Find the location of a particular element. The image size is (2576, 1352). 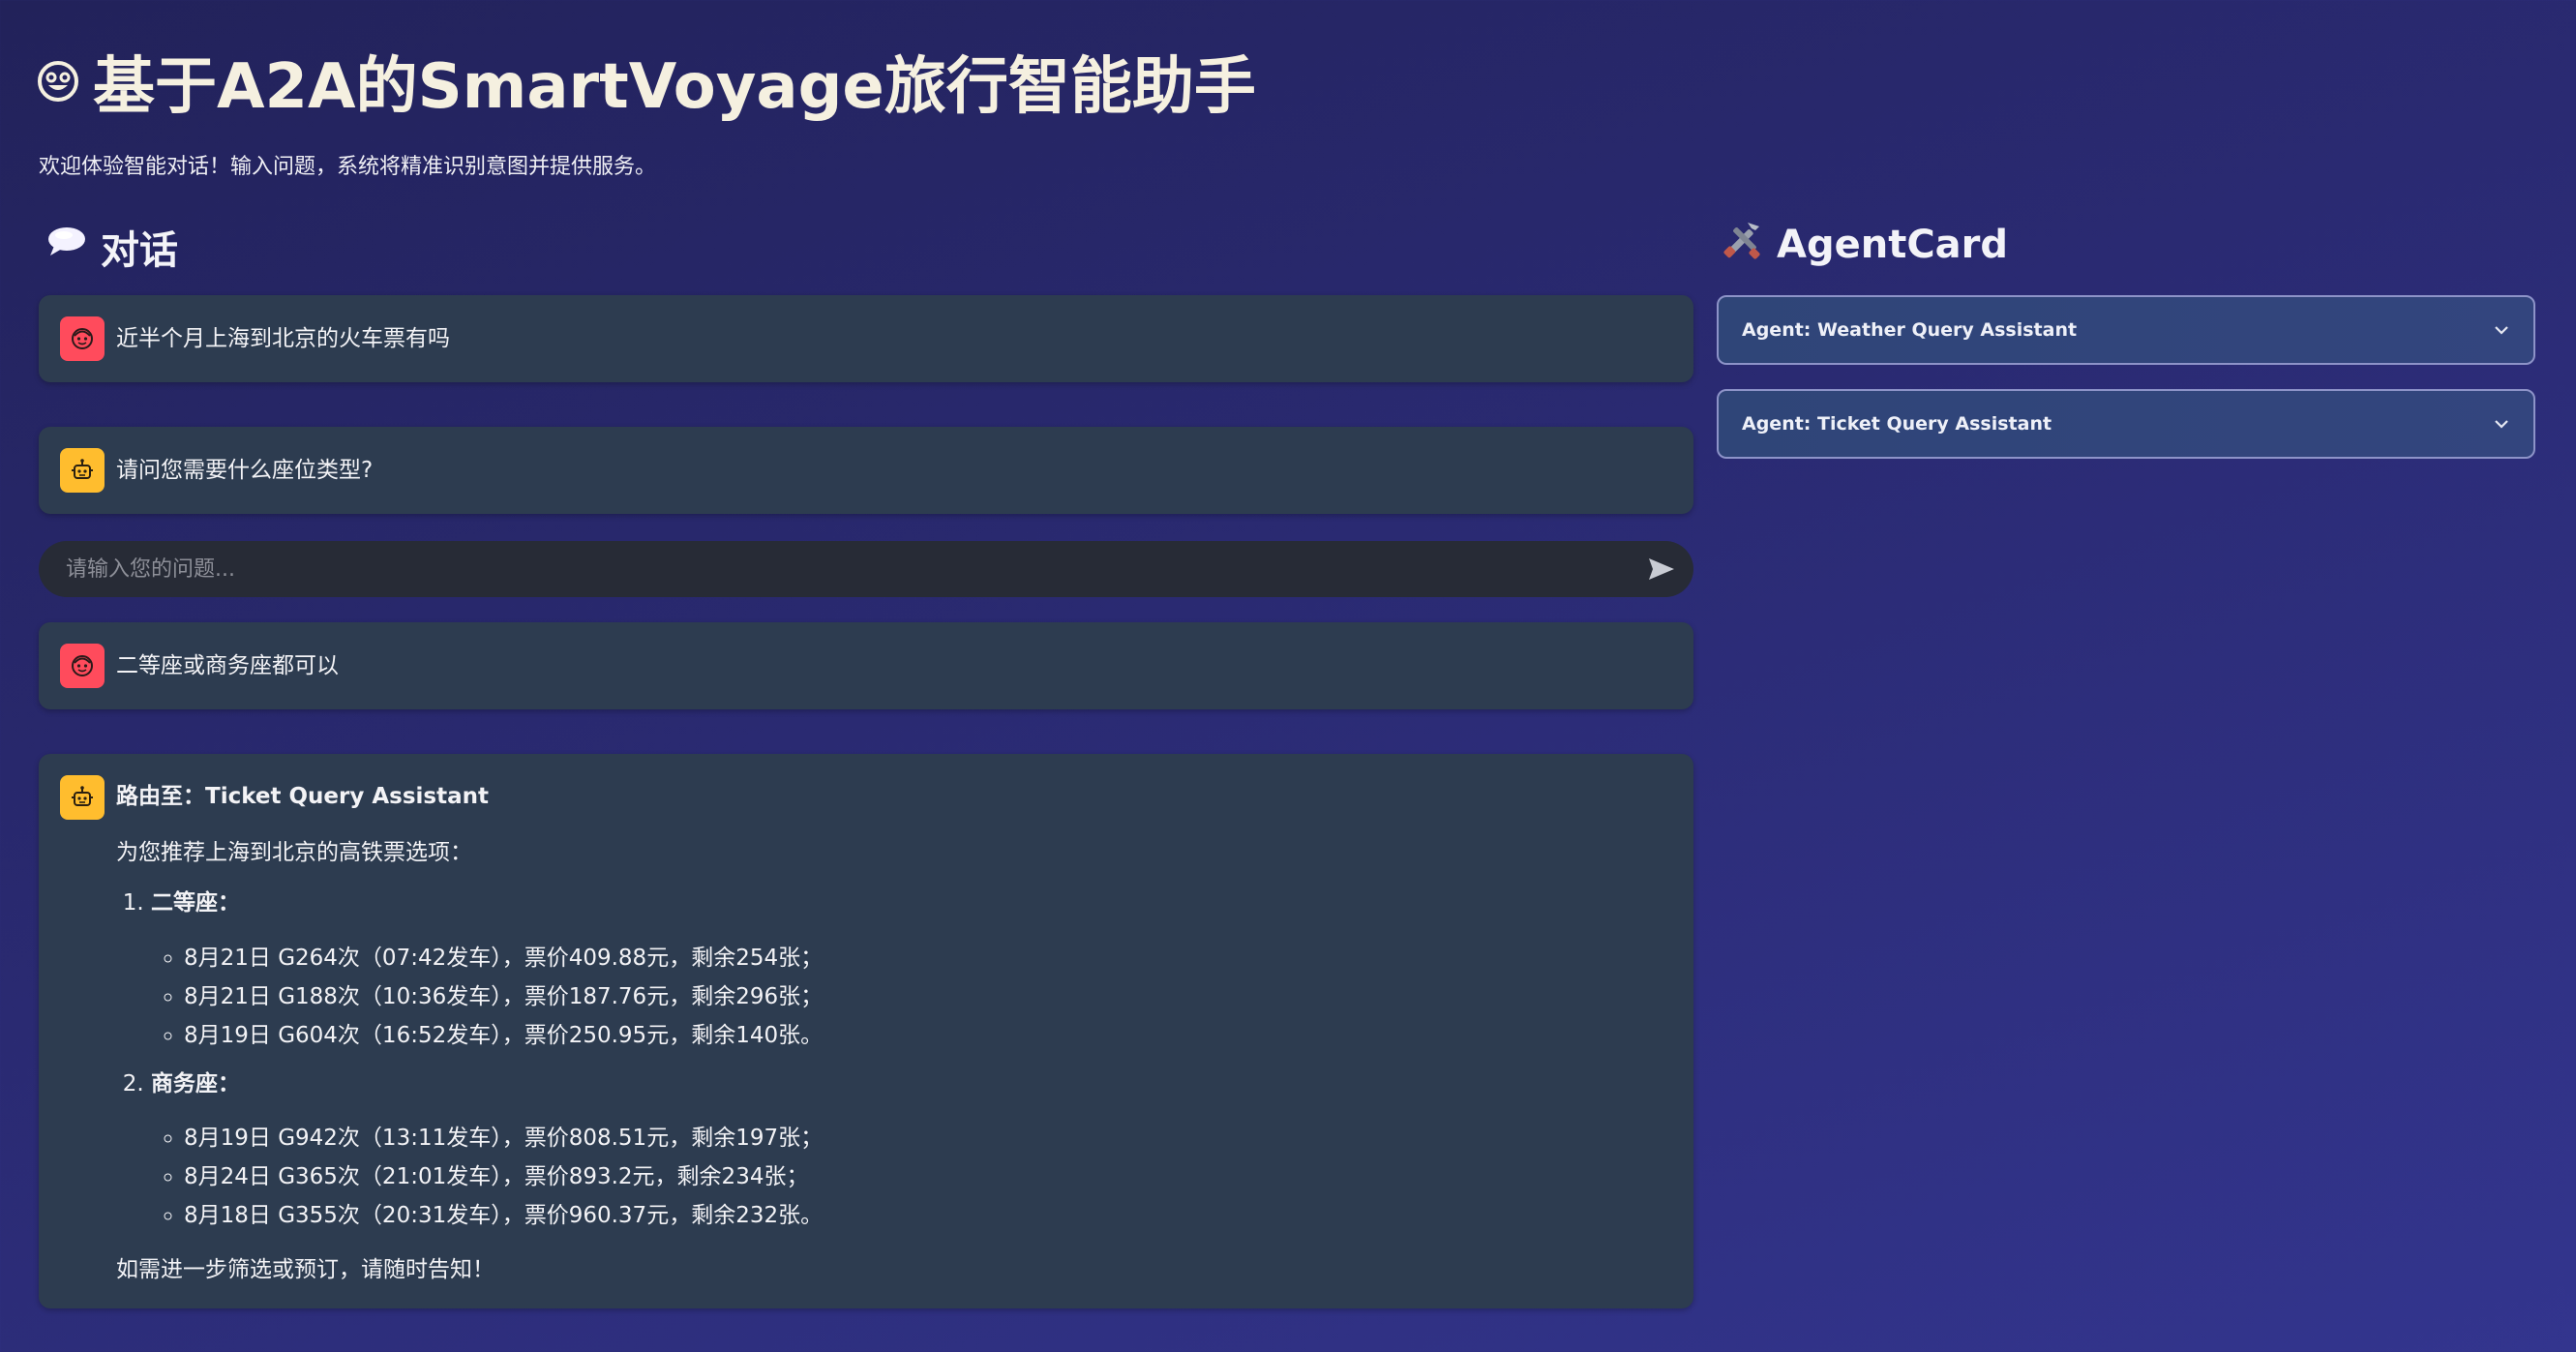

chat-input-bar is located at coordinates (866, 569).